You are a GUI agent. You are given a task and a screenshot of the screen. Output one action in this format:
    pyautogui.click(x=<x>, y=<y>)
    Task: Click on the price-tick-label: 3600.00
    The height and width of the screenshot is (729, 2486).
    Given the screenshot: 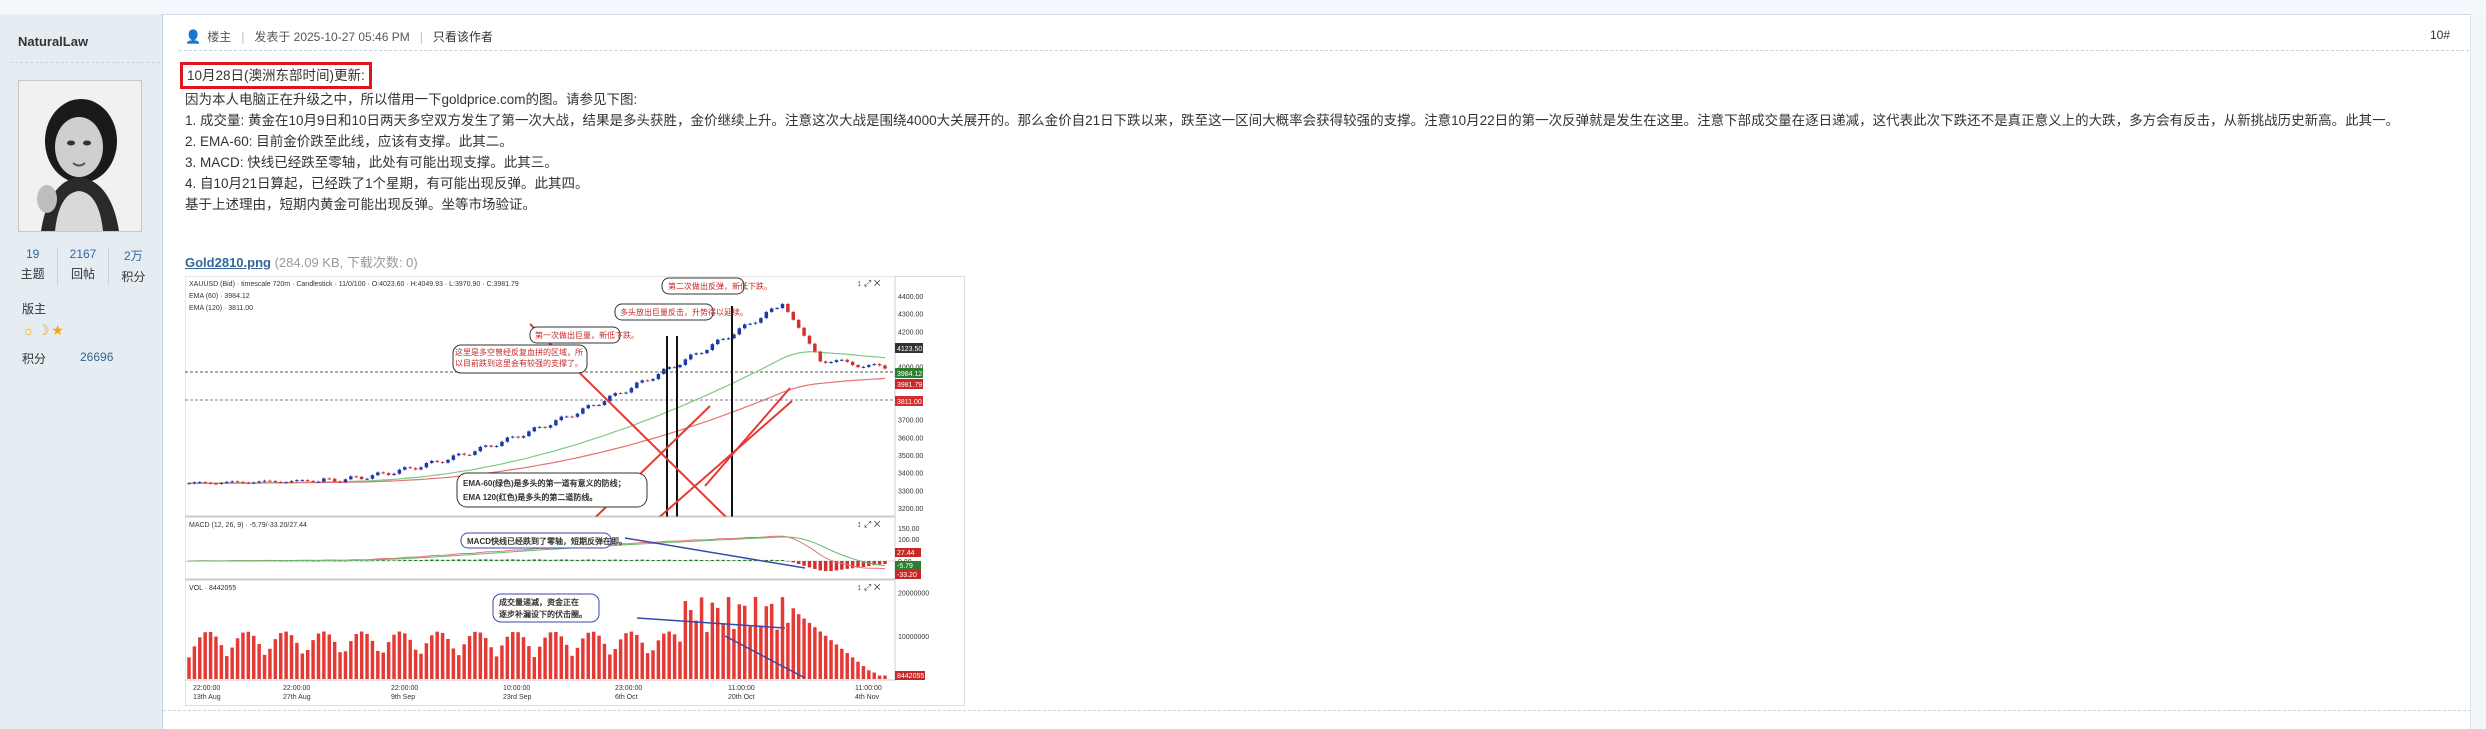 What is the action you would take?
    pyautogui.click(x=910, y=438)
    